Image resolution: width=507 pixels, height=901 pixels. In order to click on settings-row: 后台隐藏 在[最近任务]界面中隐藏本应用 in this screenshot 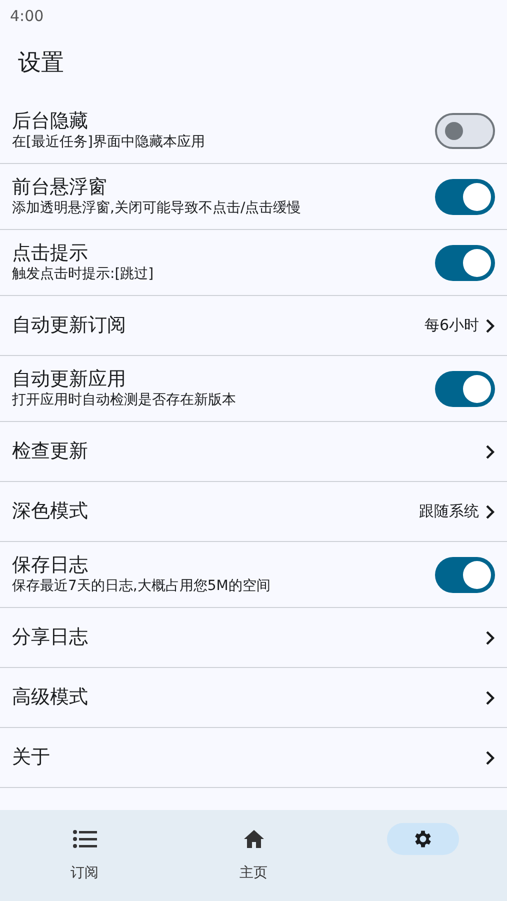, I will do `click(253, 131)`.